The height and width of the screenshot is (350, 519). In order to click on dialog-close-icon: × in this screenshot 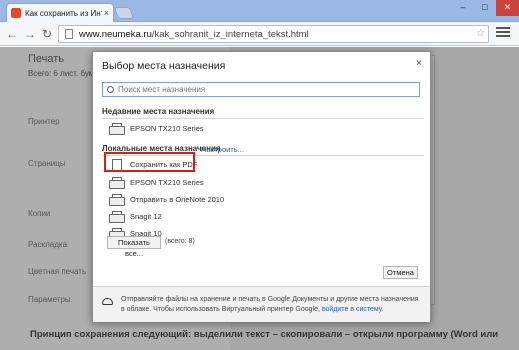, I will do `click(419, 63)`.